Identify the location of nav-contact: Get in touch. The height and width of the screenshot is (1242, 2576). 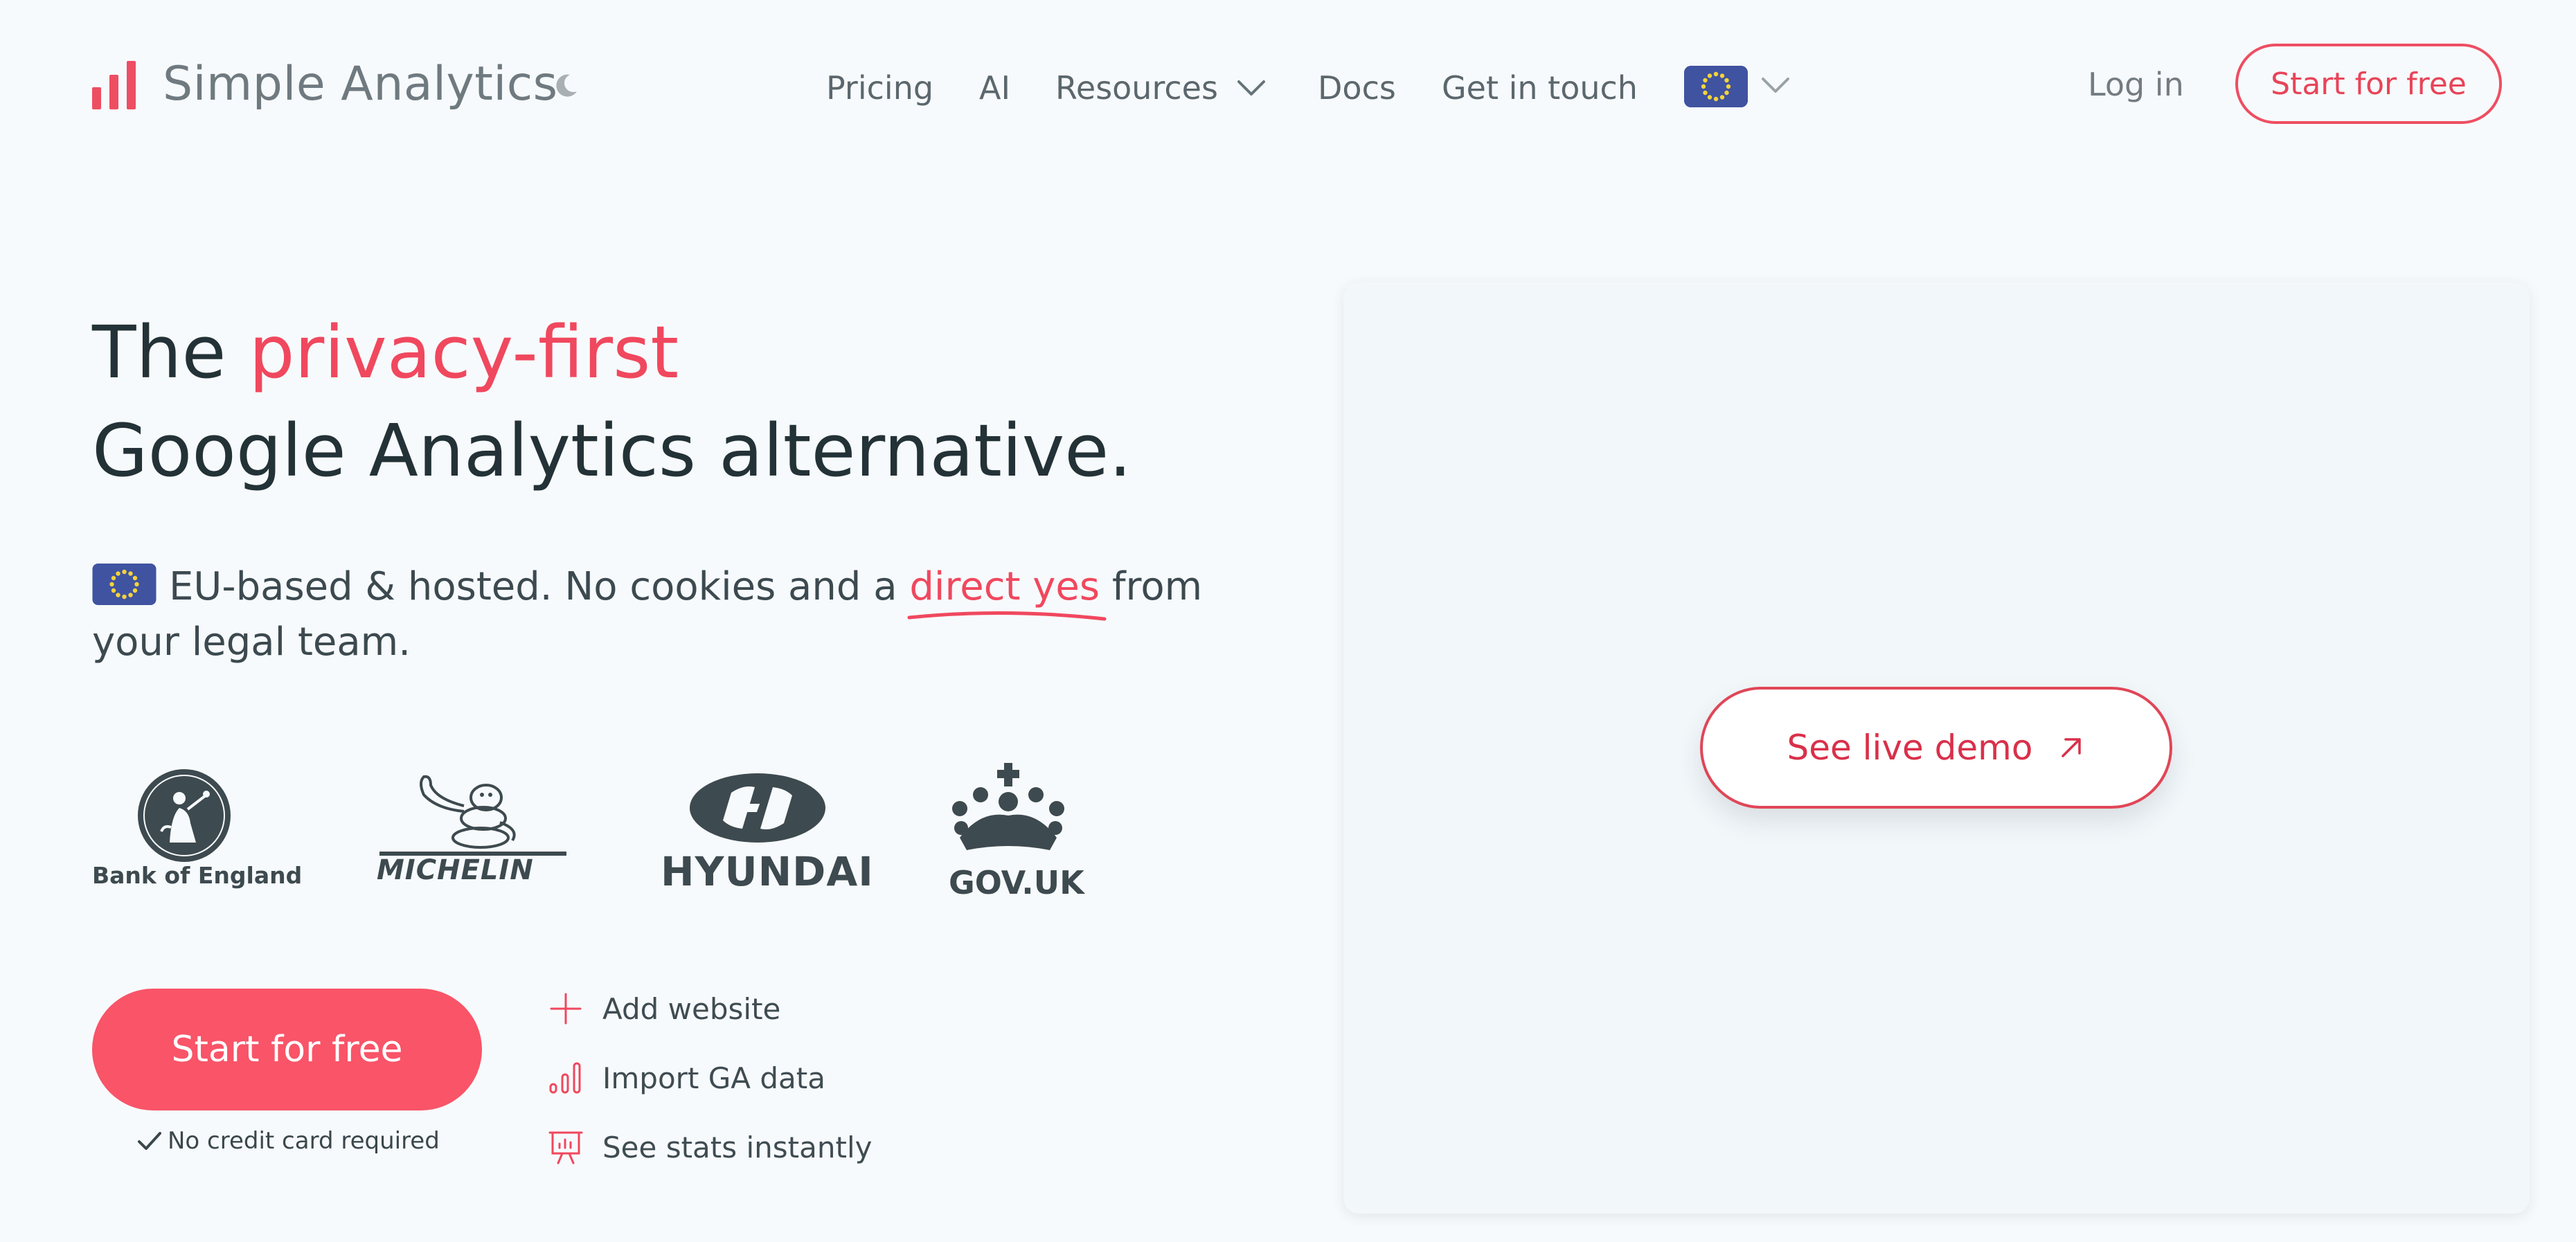
(1540, 88).